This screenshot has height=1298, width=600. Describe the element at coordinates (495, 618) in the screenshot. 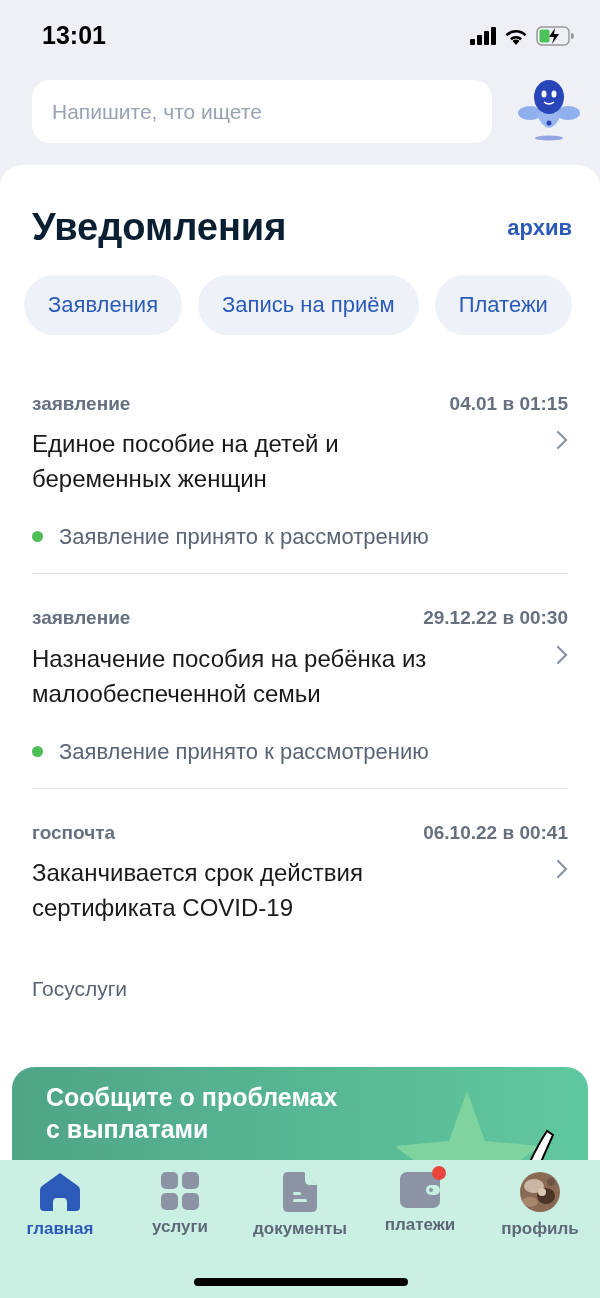

I see `notification-date: 29.12.22 в 00:30` at that location.